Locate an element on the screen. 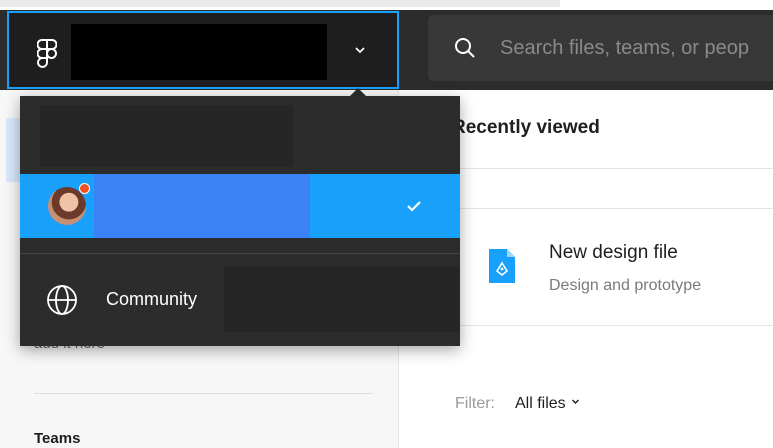  menu-caret is located at coordinates (358, 92).